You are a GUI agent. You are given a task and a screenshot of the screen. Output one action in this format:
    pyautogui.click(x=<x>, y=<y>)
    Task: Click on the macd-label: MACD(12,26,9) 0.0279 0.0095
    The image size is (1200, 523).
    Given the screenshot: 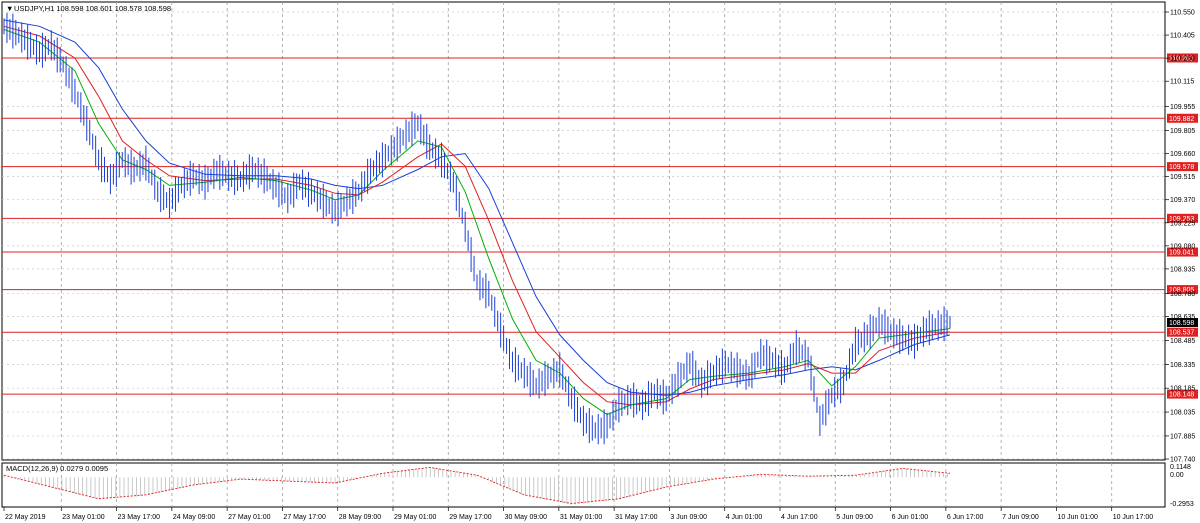 What is the action you would take?
    pyautogui.click(x=57, y=468)
    